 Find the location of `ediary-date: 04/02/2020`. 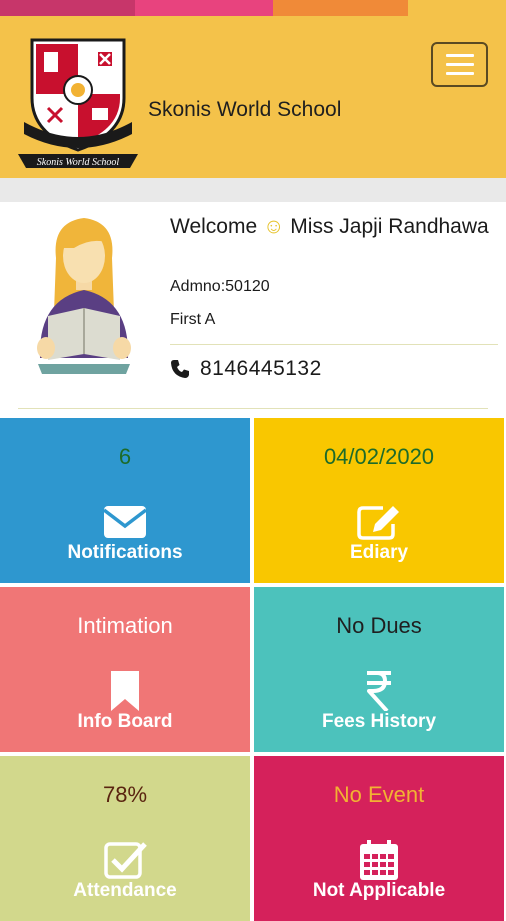

ediary-date: 04/02/2020 is located at coordinates (379, 456).